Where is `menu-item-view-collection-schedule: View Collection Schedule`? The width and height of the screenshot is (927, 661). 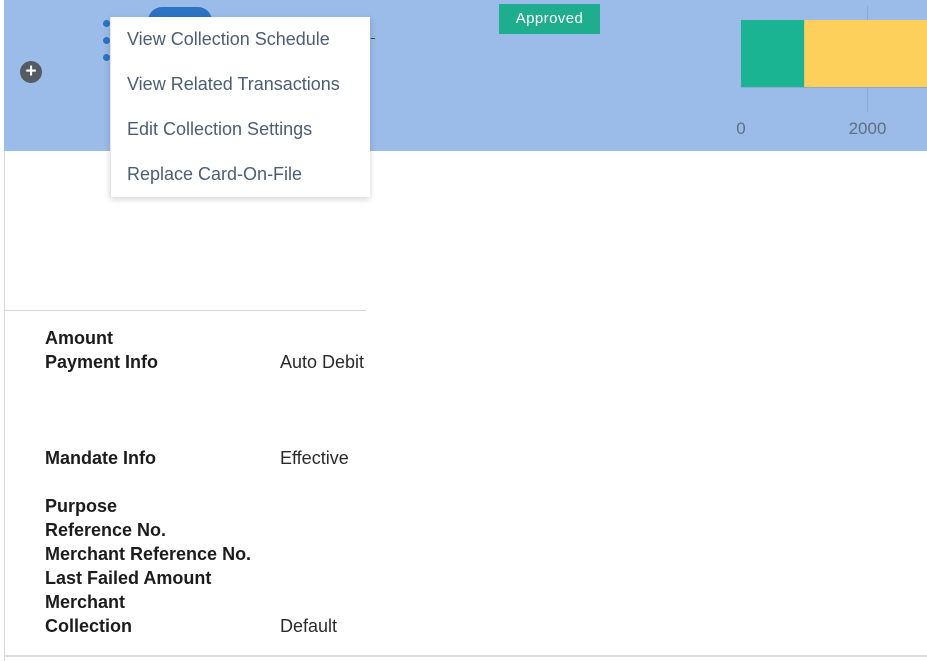
menu-item-view-collection-schedule: View Collection Schedule is located at coordinates (240, 39).